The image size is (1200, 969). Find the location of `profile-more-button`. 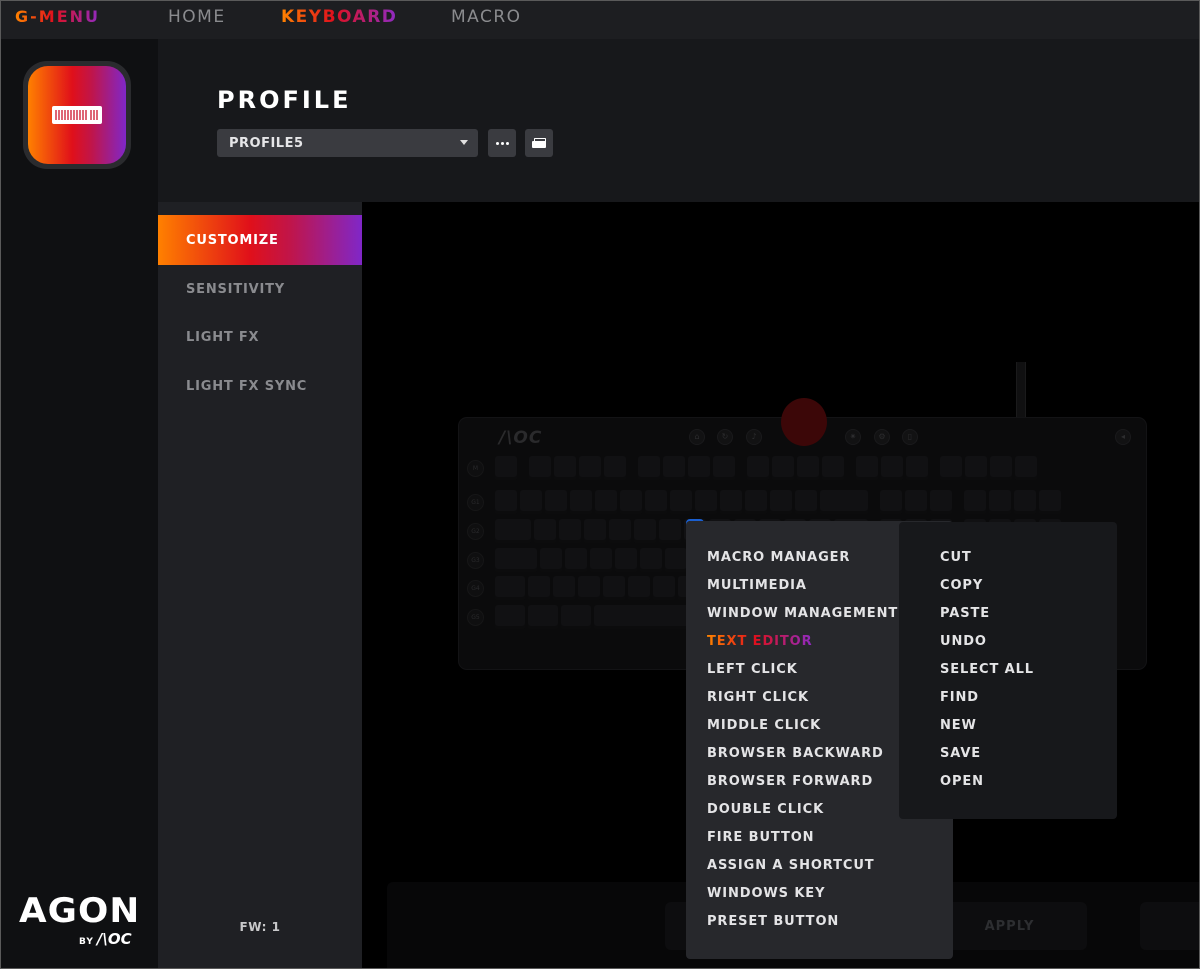

profile-more-button is located at coordinates (502, 143).